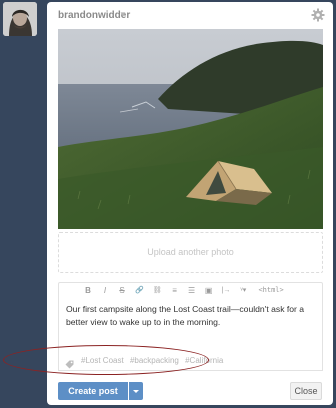 The width and height of the screenshot is (336, 408). I want to click on tags-field: #Lost Coast #backpacking #California, so click(190, 361).